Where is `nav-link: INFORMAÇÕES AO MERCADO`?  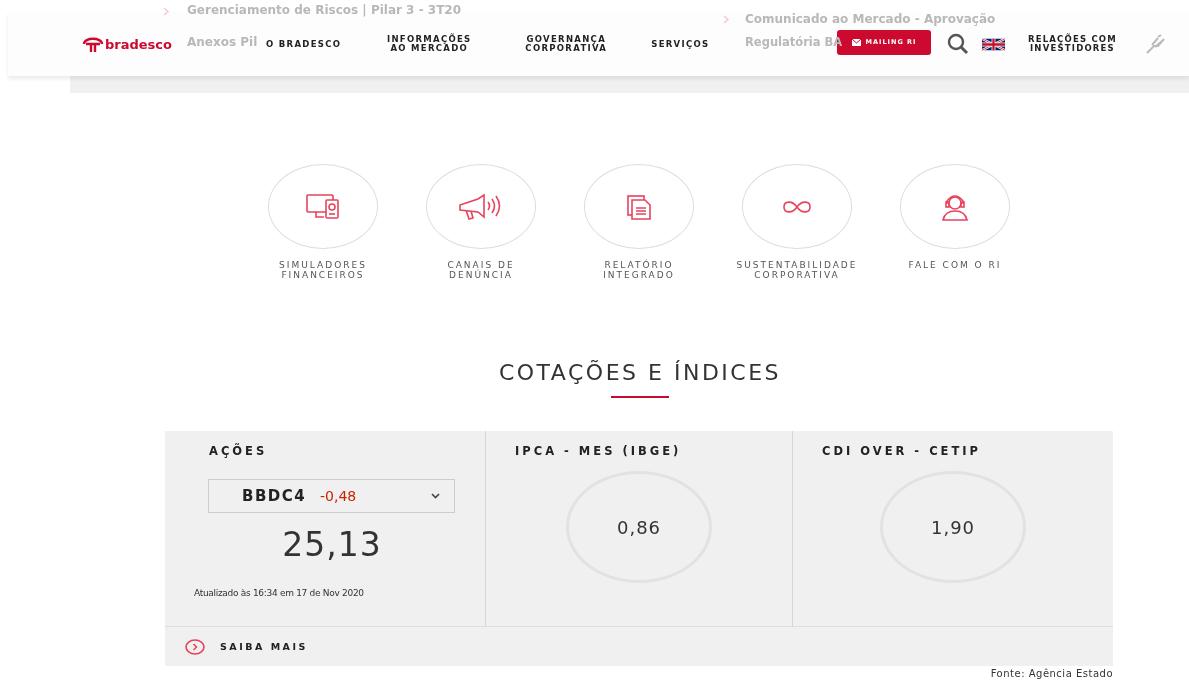
nav-link: INFORMAÇÕES AO MERCADO is located at coordinates (429, 44).